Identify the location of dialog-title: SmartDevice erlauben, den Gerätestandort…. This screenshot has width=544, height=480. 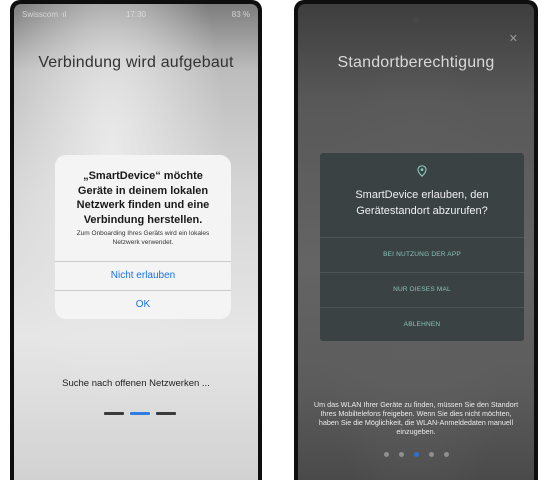
(422, 203).